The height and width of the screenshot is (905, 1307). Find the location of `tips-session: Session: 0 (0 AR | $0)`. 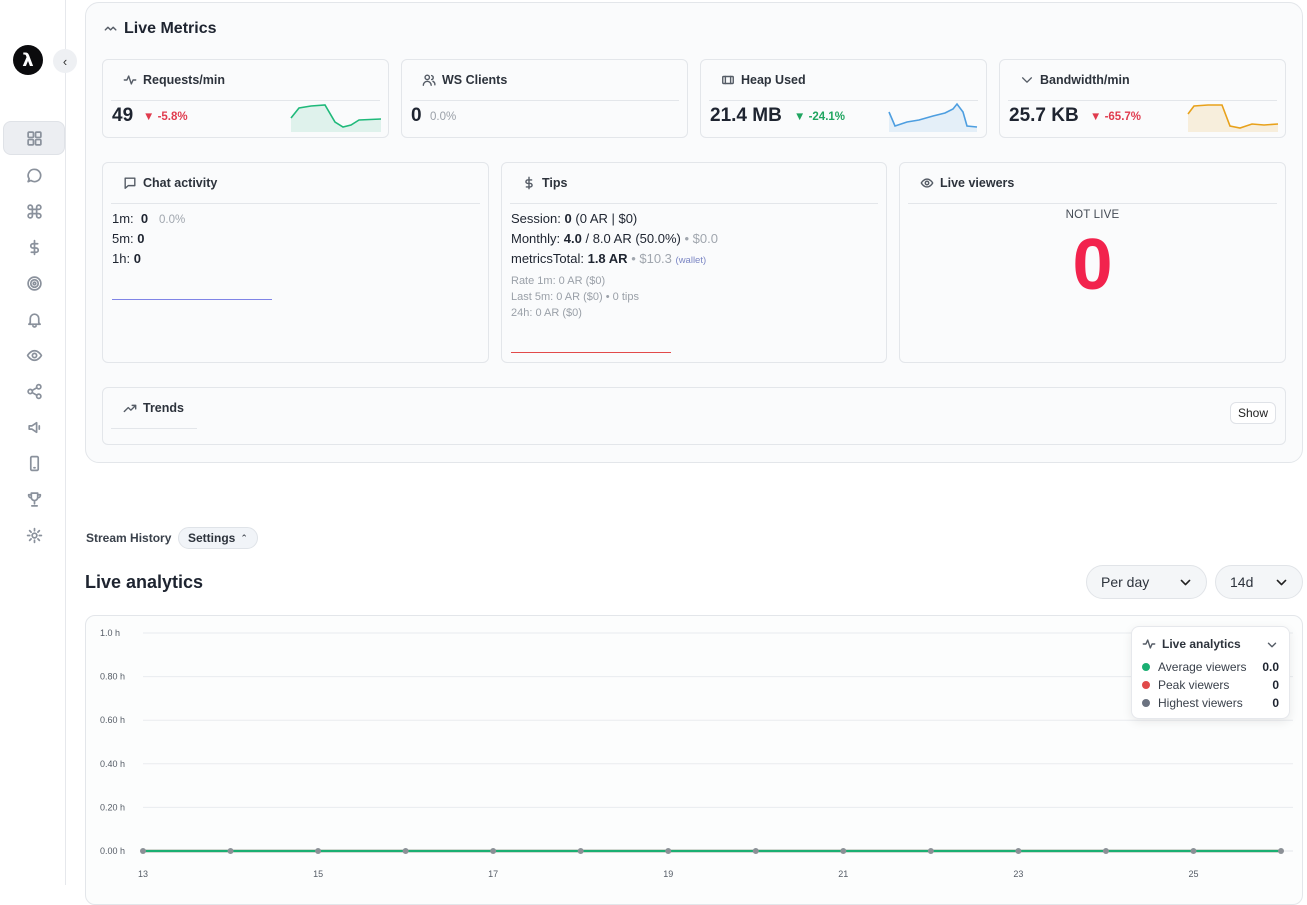

tips-session: Session: 0 (0 AR | $0) is located at coordinates (574, 218).